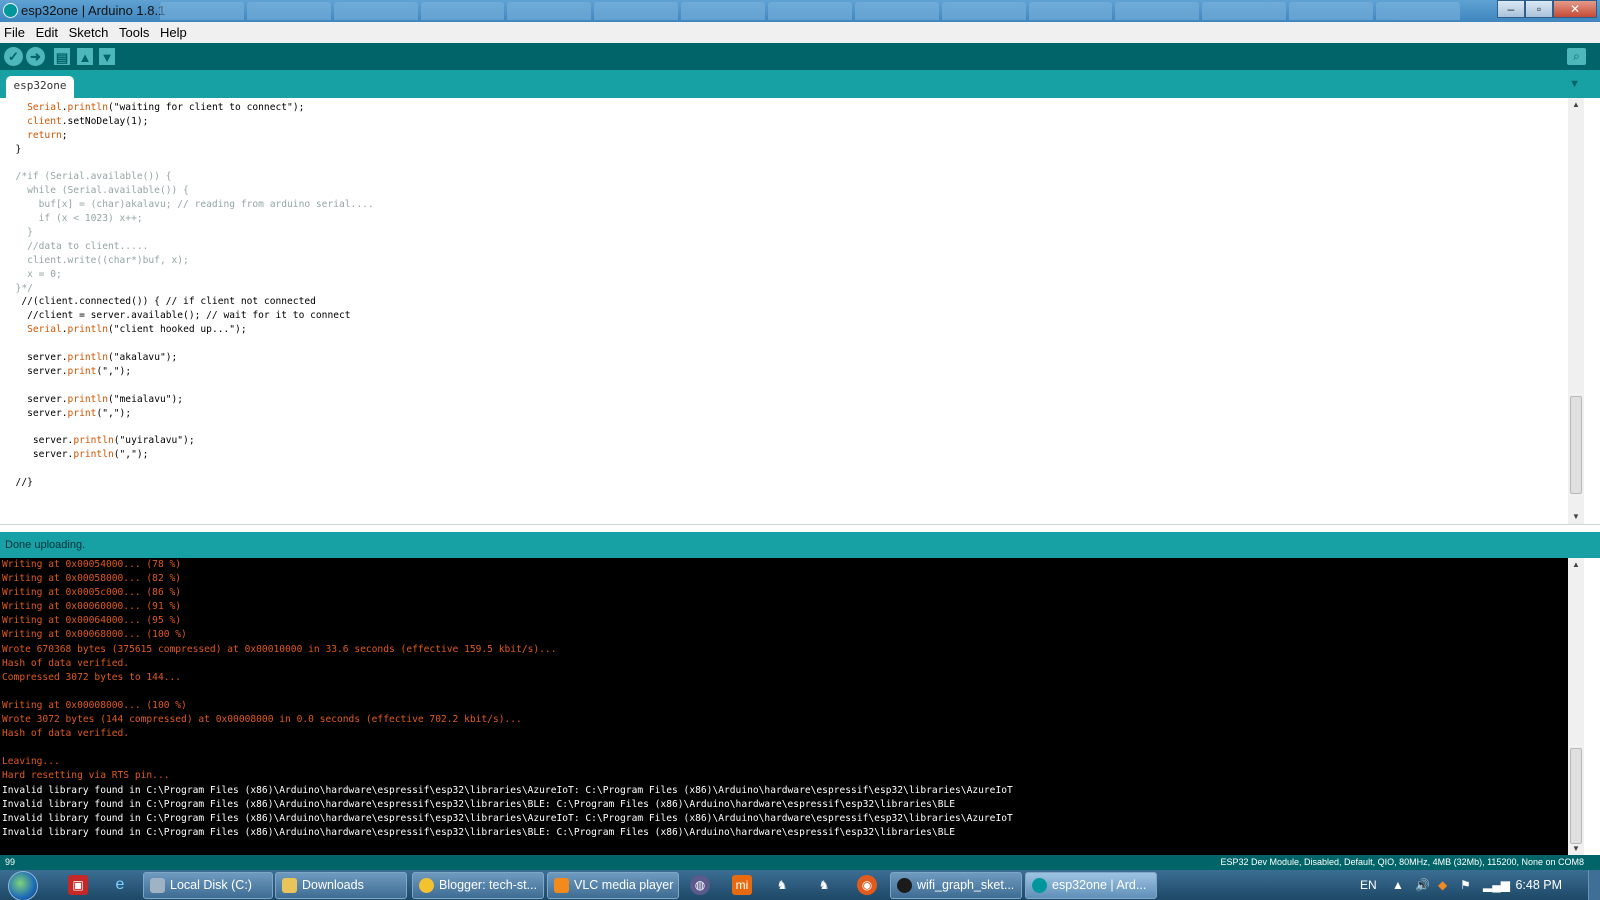  Describe the element at coordinates (189, 400) in the screenshot. I see `code-line: server.println("meialavu");` at that location.